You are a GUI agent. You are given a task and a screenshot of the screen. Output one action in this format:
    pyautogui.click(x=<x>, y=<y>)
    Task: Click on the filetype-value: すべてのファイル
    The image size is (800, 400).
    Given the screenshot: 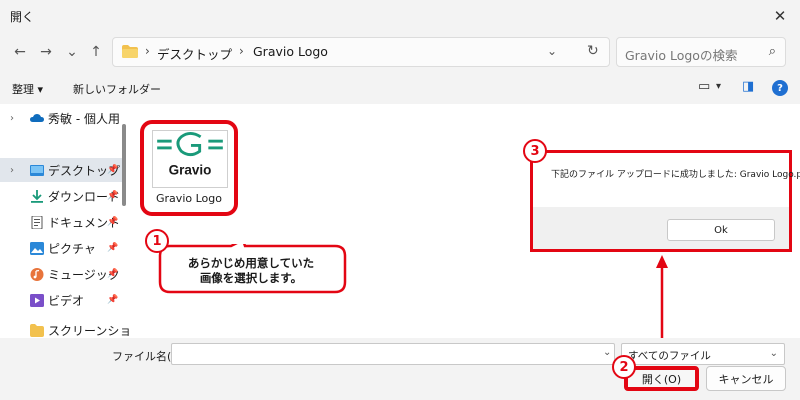 What is the action you would take?
    pyautogui.click(x=669, y=356)
    